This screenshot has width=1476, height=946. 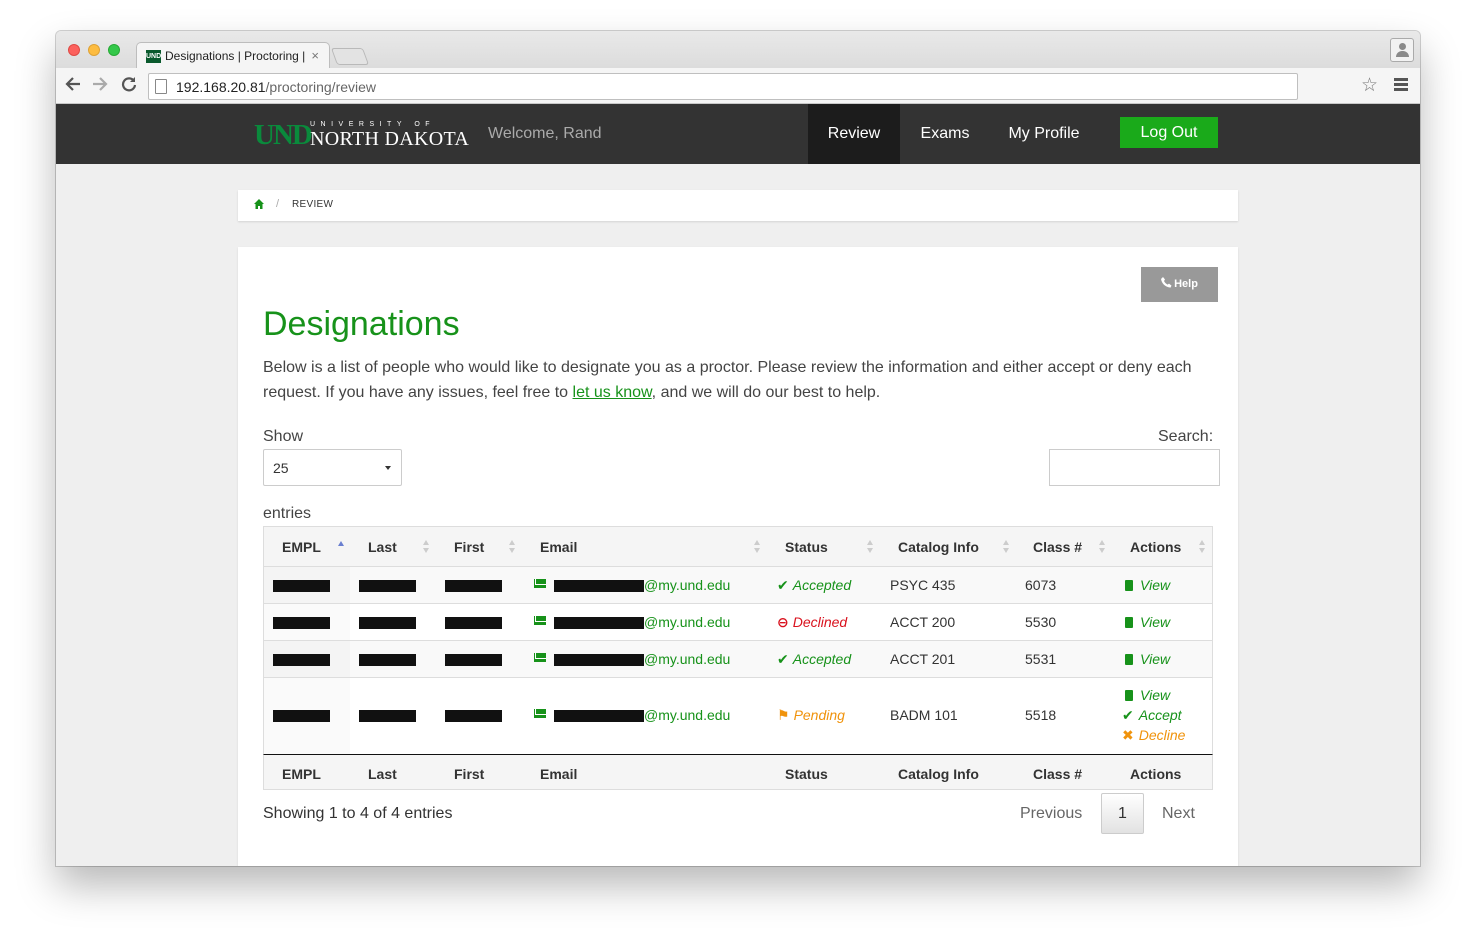 I want to click on back-arrow-icon, so click(x=73, y=86).